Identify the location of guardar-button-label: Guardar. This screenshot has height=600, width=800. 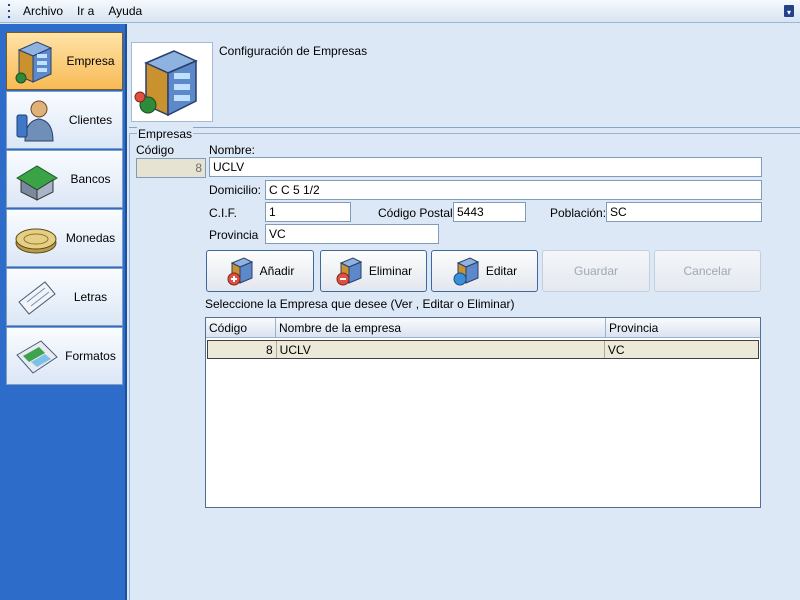
(596, 271).